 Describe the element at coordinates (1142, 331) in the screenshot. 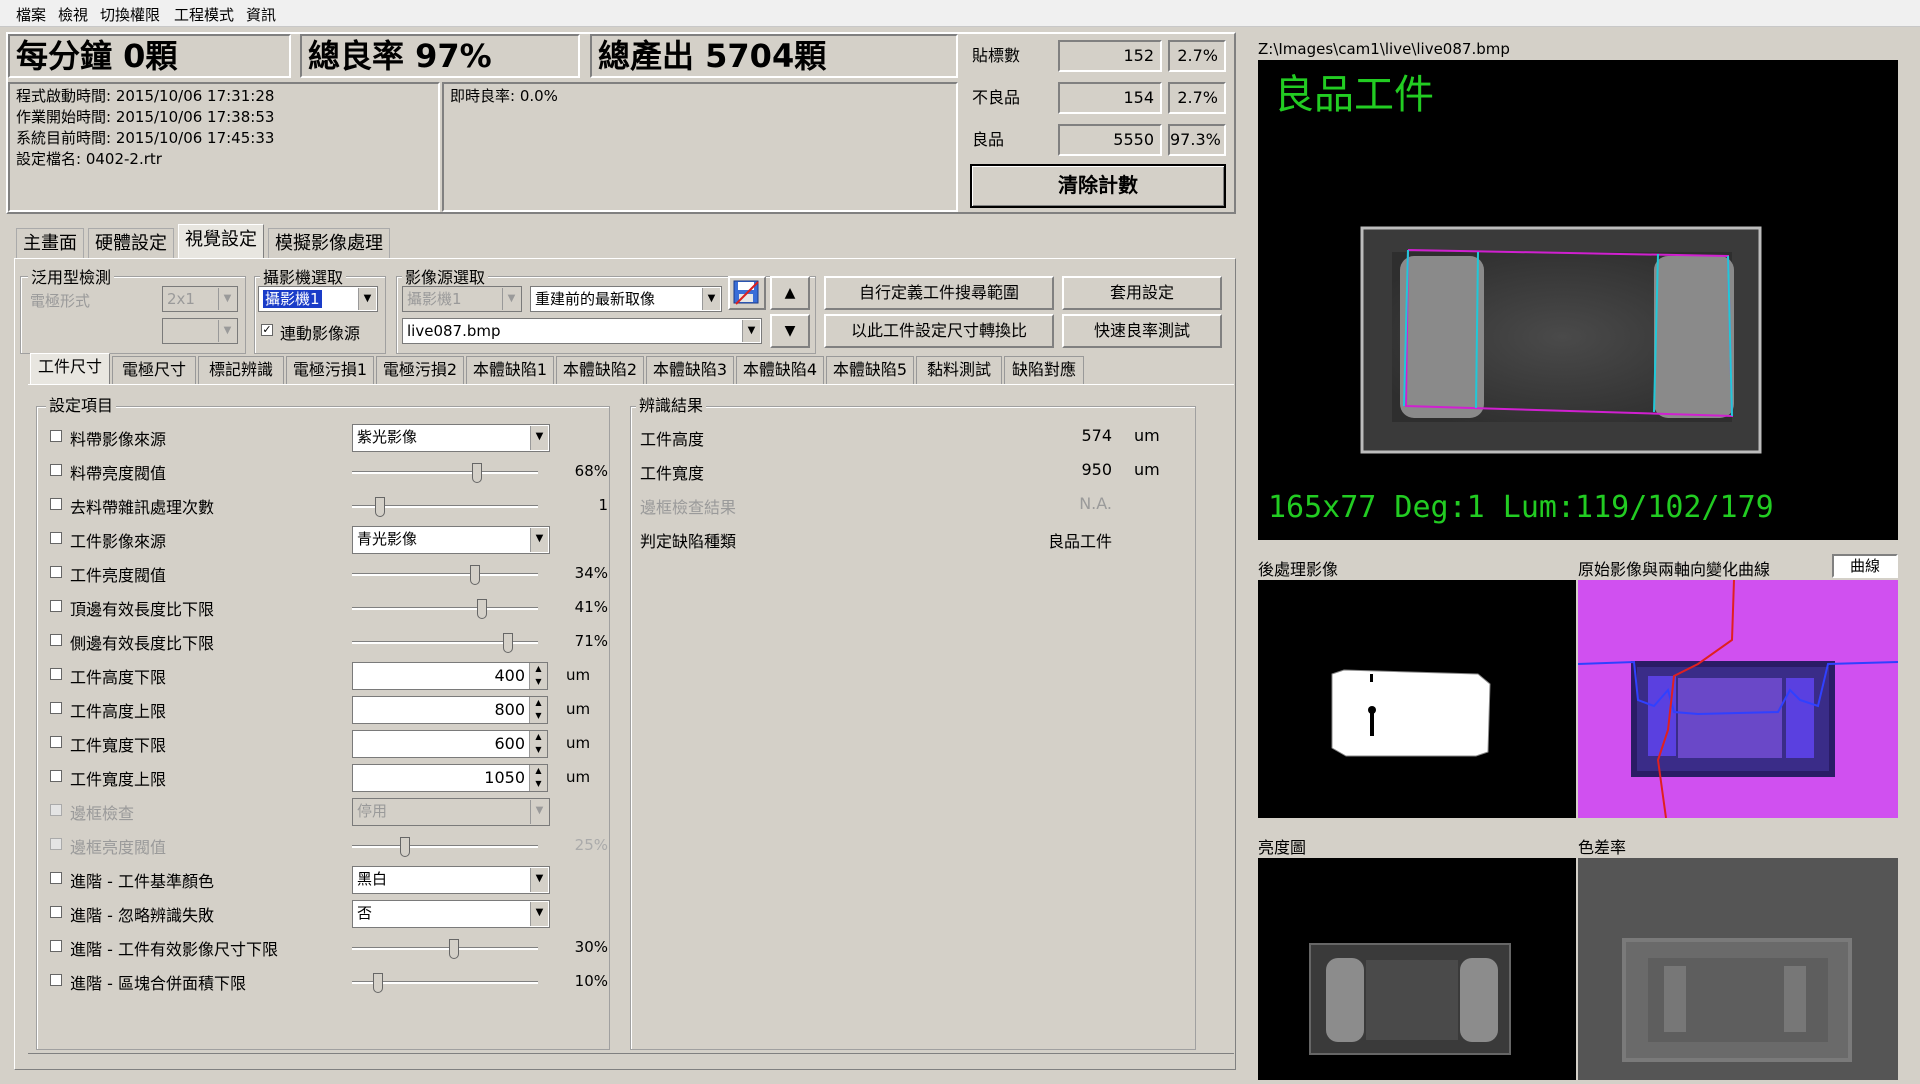

I see `quick-yield-test-button: 快速良率測試` at that location.